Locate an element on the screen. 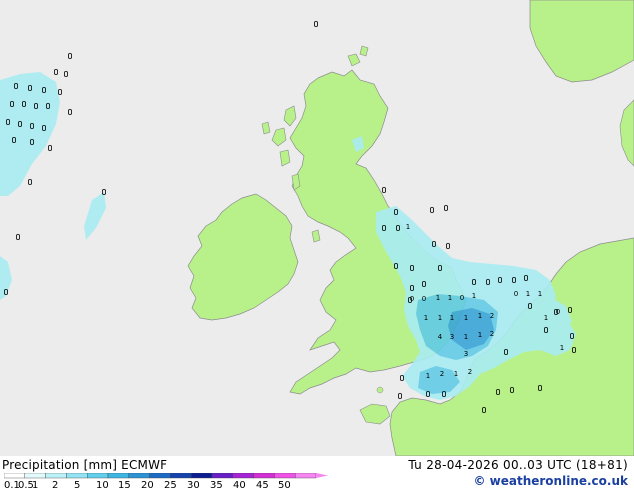  legend-label: 5 is located at coordinates (77, 485).